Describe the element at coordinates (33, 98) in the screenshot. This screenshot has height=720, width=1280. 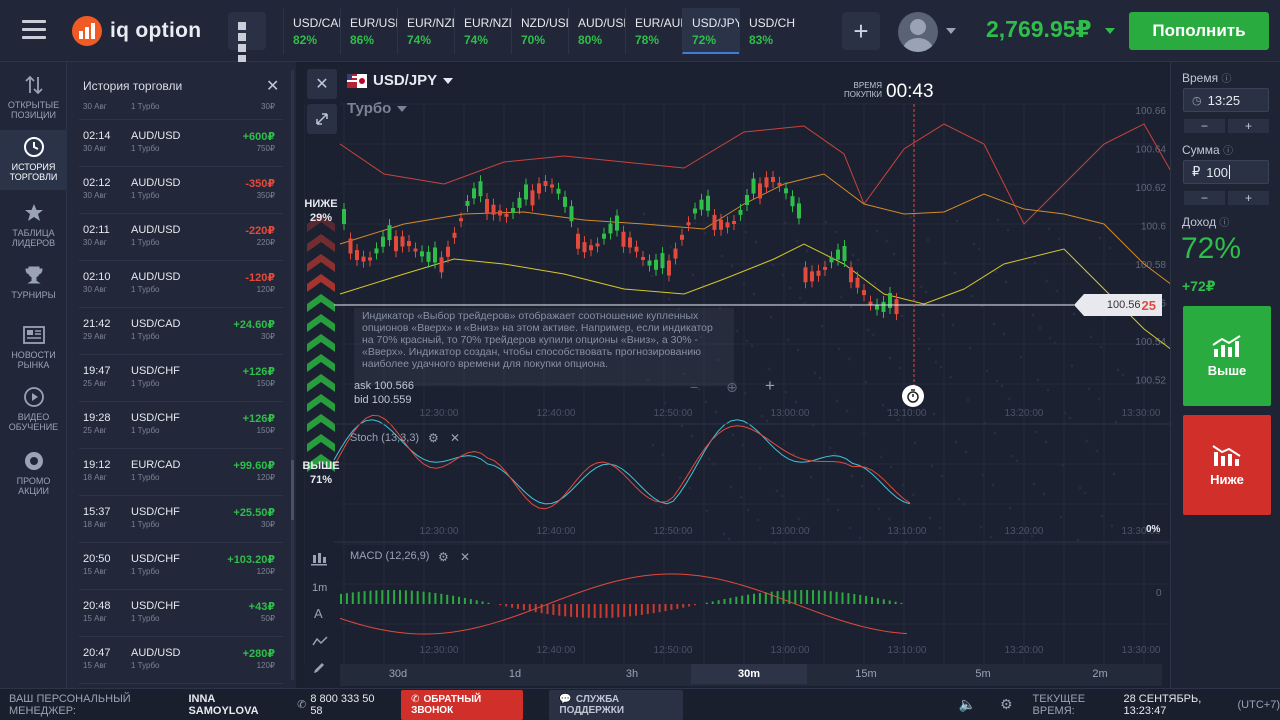
I see `nav-item-0: ОТКРЫТЫЕ ПОЗИЦИИ` at that location.